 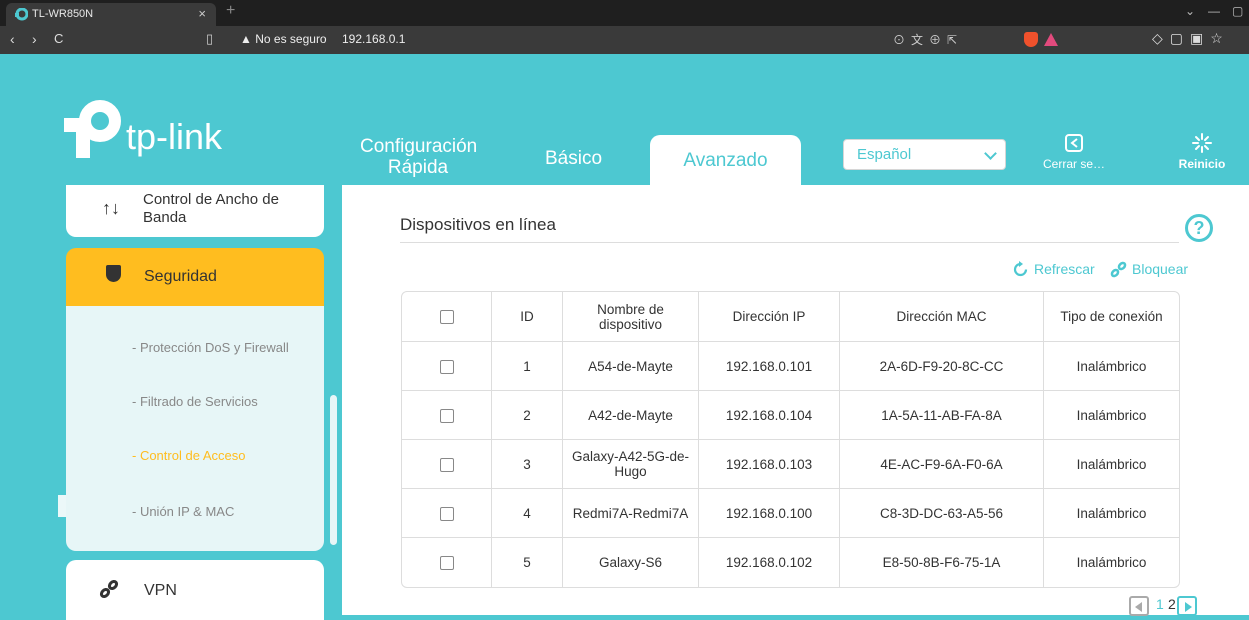 I want to click on cell-mac: 4E-AC-F9-6A-F0-6A, so click(x=942, y=464).